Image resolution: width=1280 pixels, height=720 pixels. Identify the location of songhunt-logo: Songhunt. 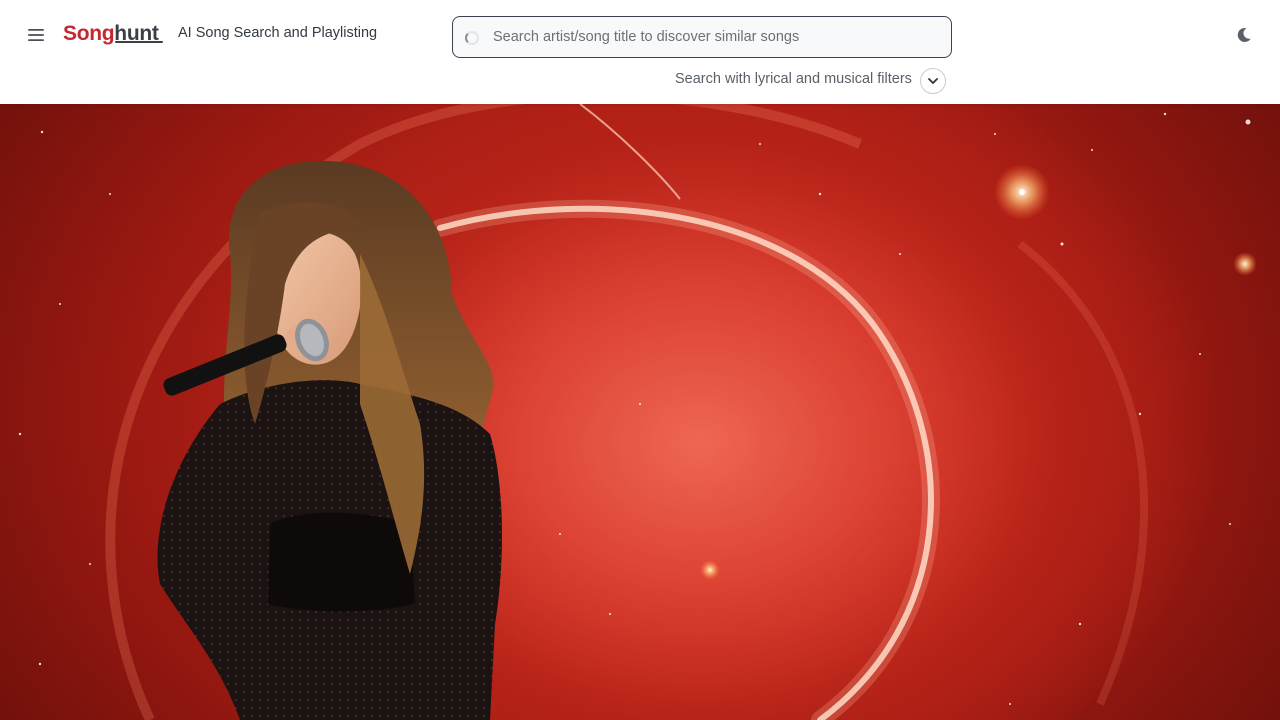
(111, 34).